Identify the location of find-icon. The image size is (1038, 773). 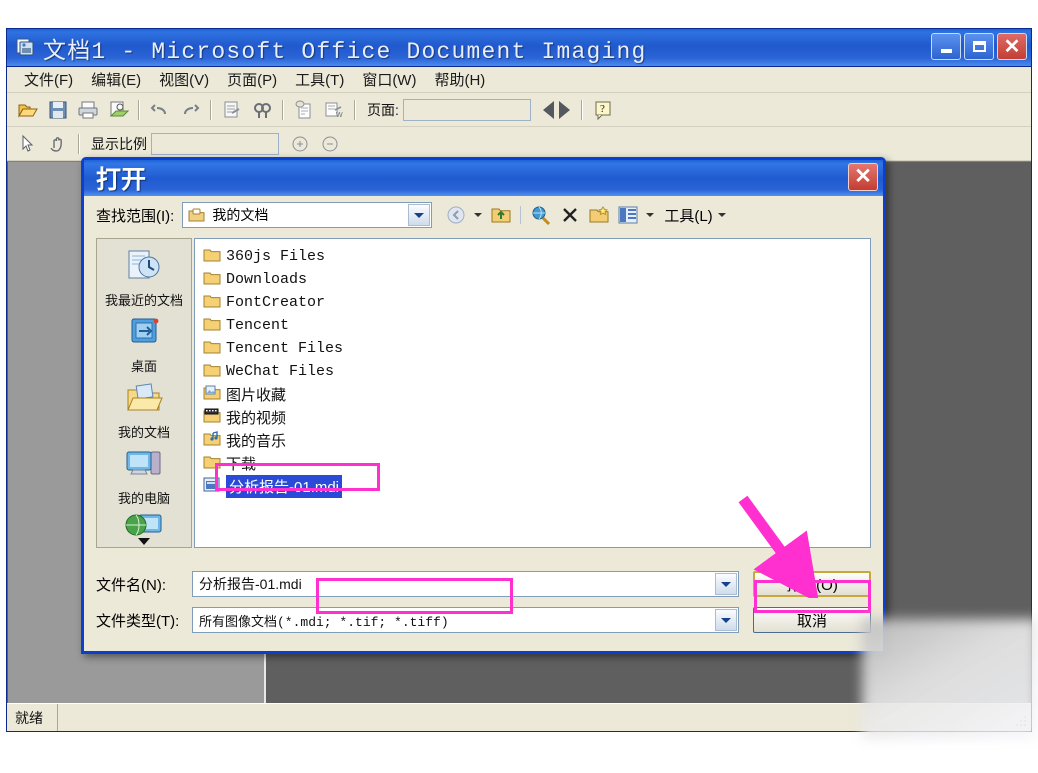
(262, 110).